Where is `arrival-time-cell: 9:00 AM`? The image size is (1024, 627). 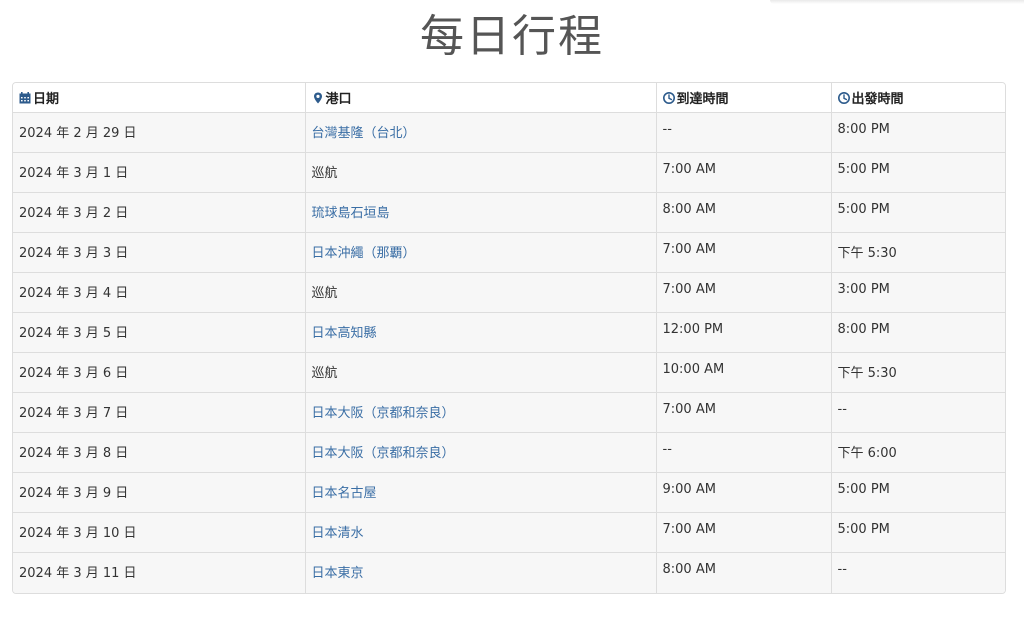 arrival-time-cell: 9:00 AM is located at coordinates (744, 492).